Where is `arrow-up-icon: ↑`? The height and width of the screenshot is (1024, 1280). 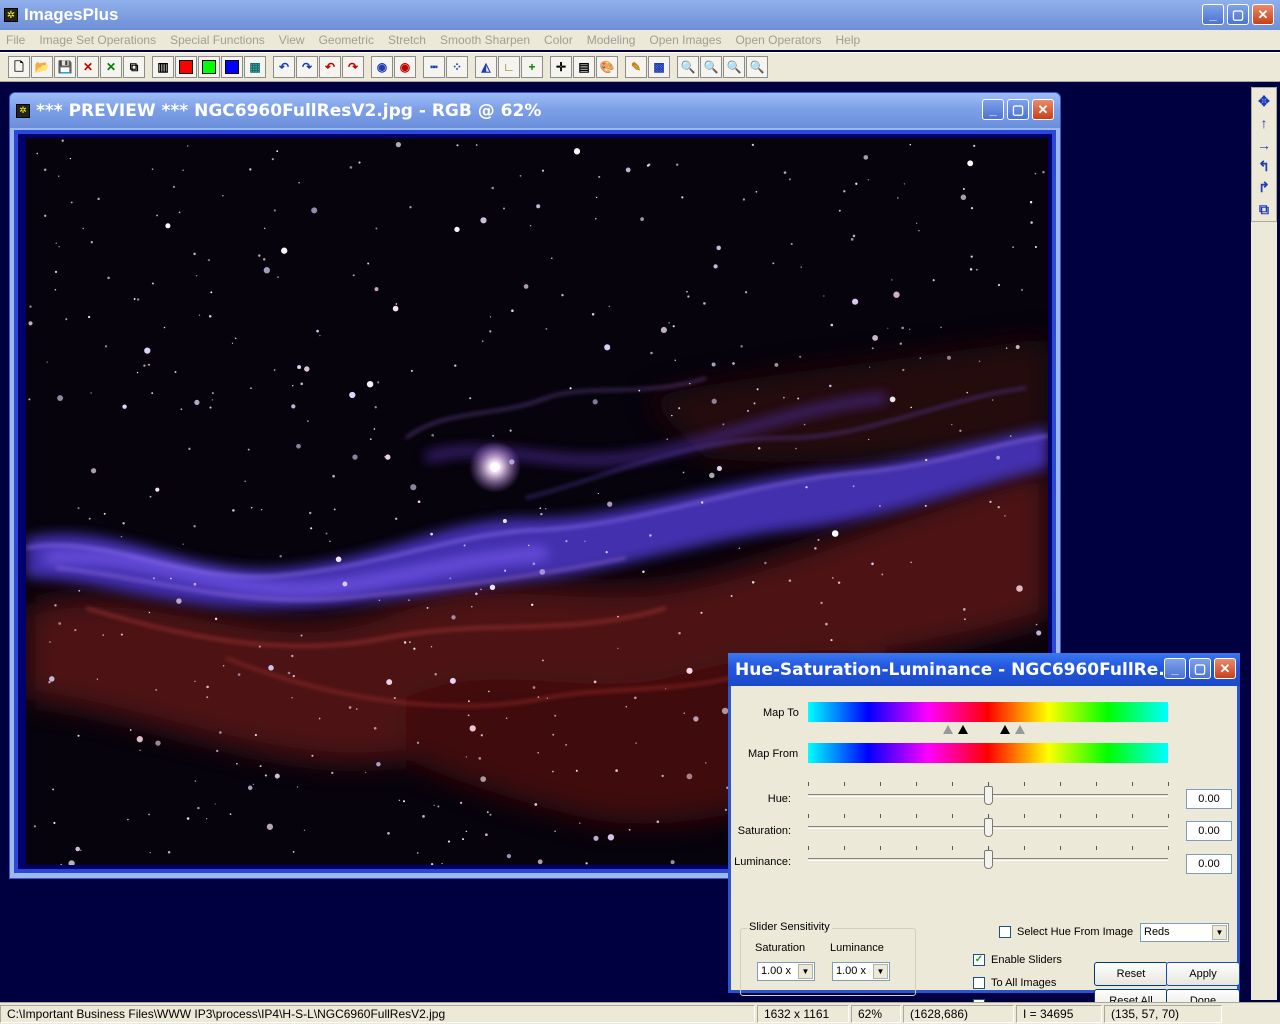
arrow-up-icon: ↑ is located at coordinates (1264, 124).